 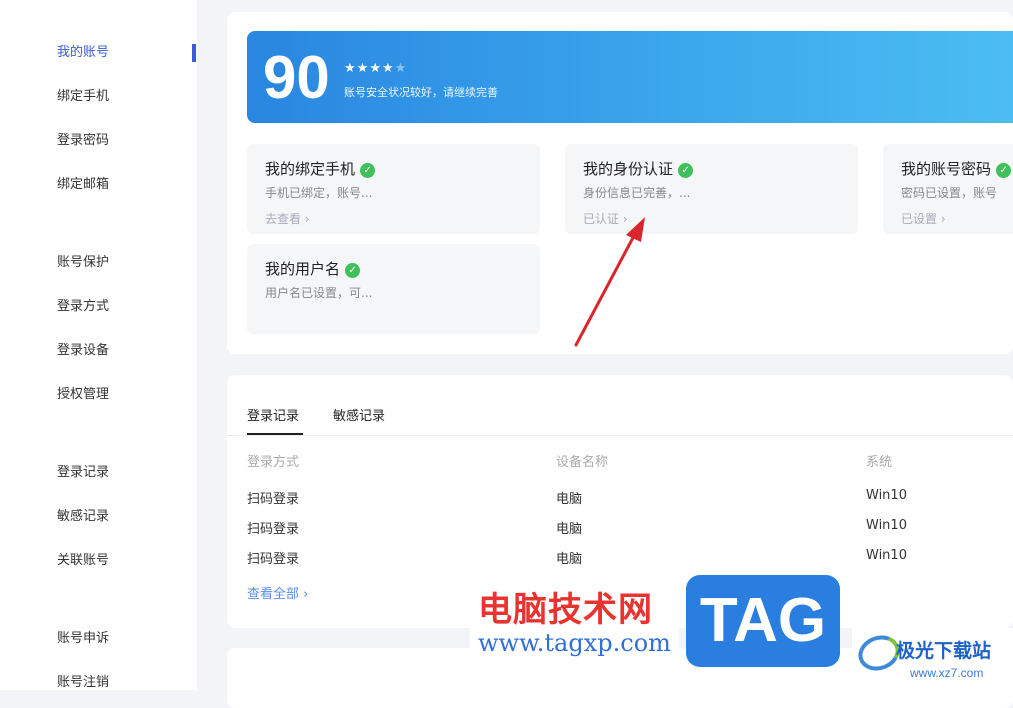 I want to click on watermark-brand: 极光下载站 www.xz7.com, so click(x=932, y=659).